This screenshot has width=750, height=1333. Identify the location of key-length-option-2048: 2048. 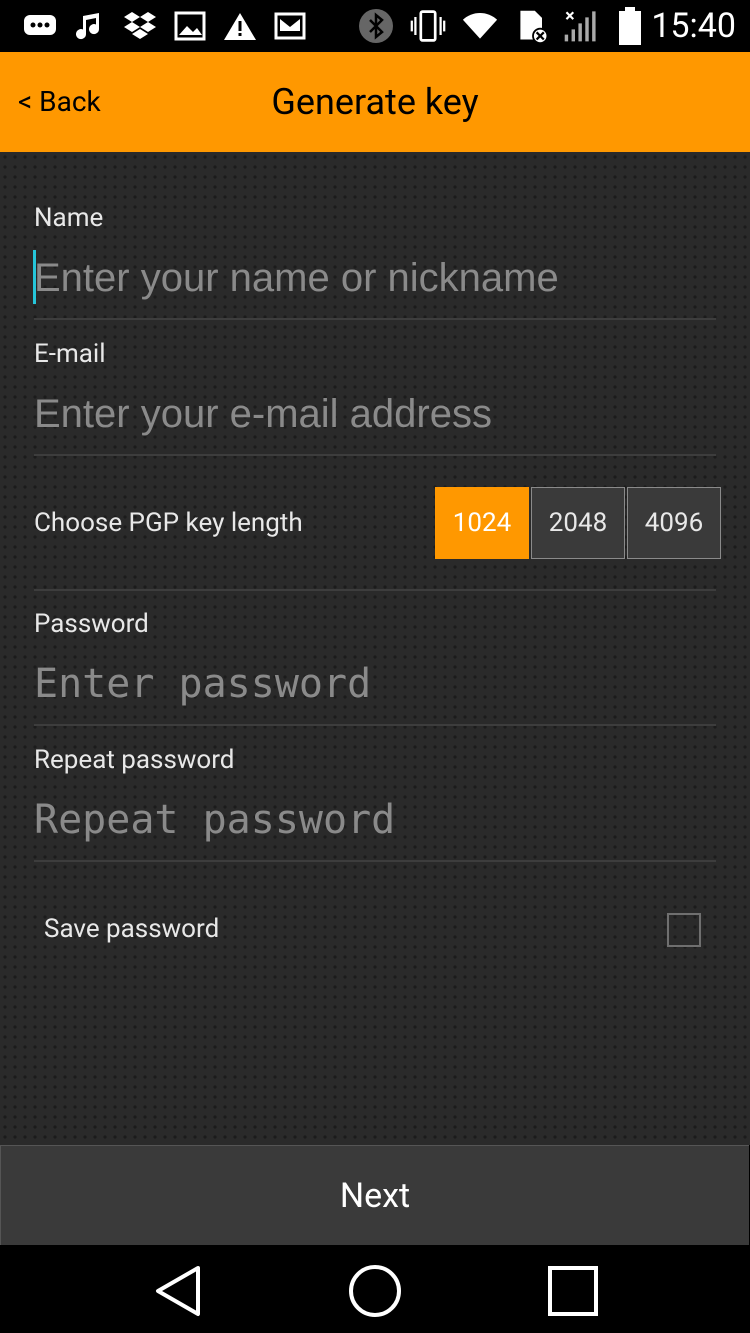
(578, 523).